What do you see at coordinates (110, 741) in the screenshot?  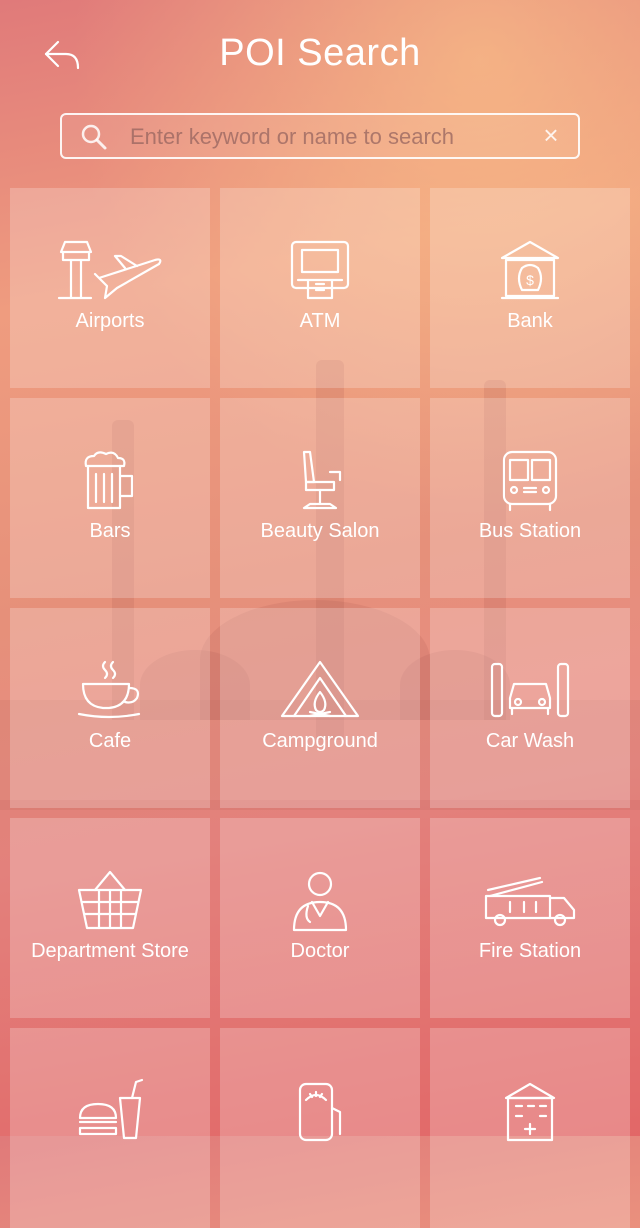 I see `category-label: Cafe` at bounding box center [110, 741].